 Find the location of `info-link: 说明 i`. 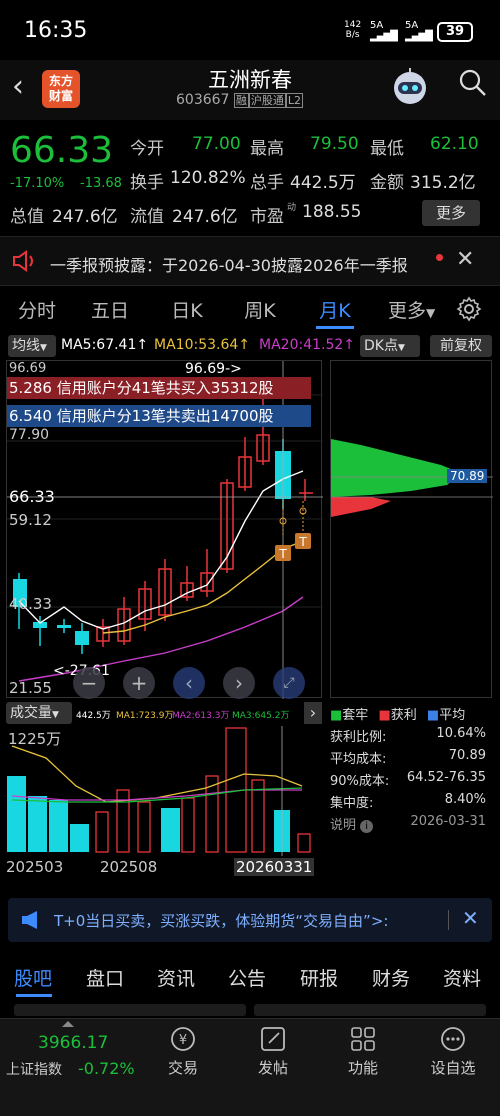

info-link: 说明 i is located at coordinates (352, 823).